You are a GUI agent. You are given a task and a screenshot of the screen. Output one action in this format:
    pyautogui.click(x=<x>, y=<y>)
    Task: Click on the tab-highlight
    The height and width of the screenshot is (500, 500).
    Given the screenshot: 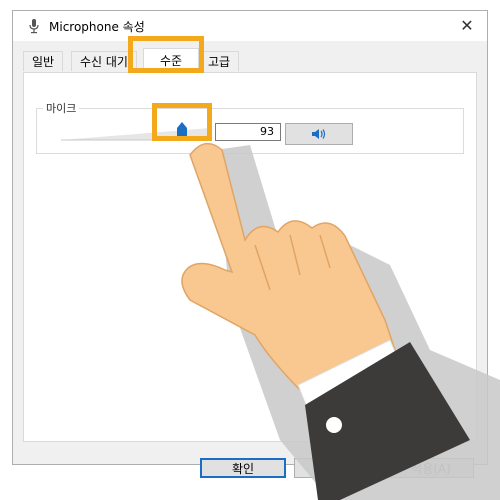 What is the action you would take?
    pyautogui.click(x=166, y=54)
    